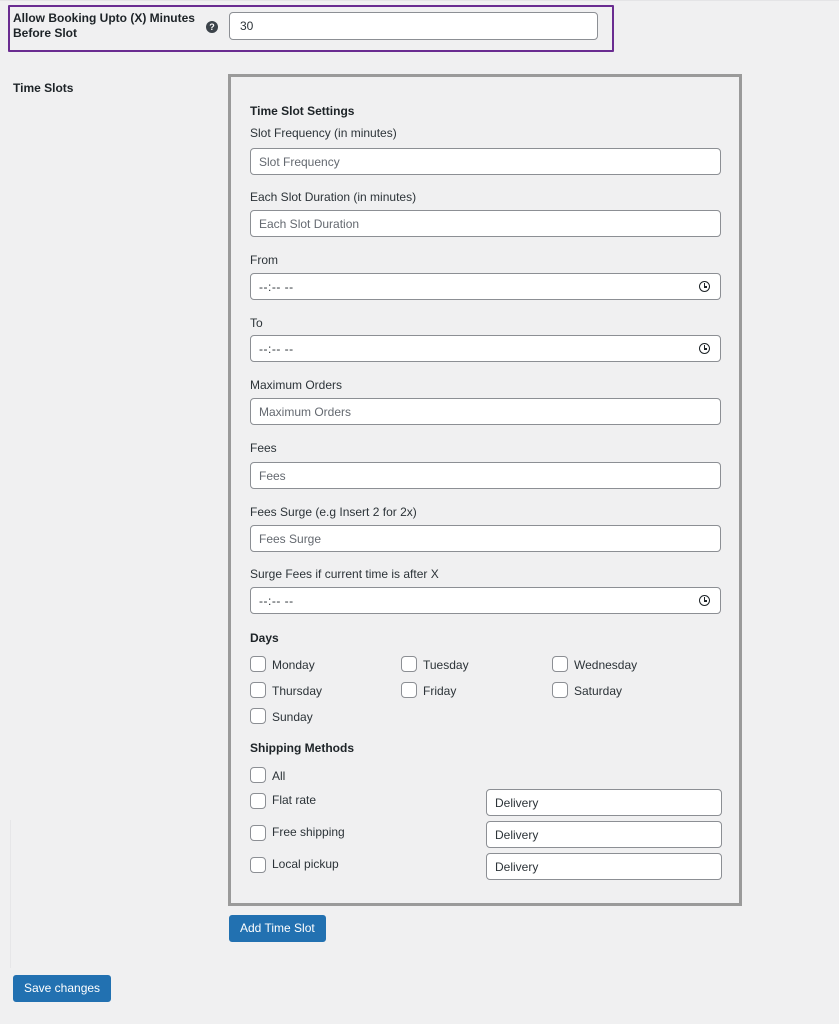 The image size is (839, 1024). I want to click on to-time-input: --:-- --, so click(485, 348).